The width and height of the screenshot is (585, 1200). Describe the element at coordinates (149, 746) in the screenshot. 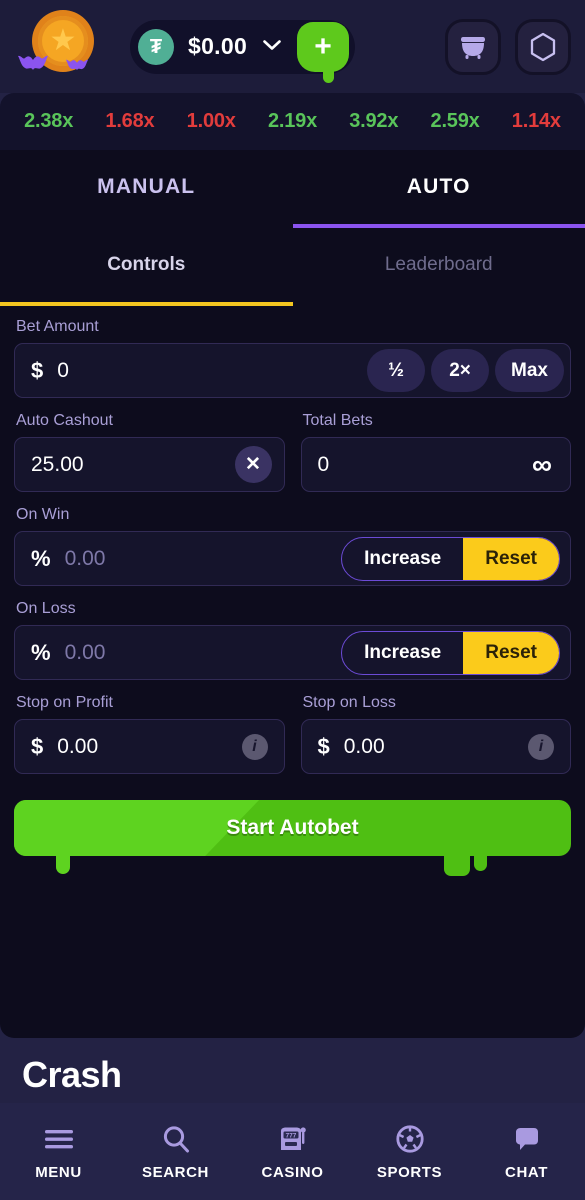

I see `stop-on-profit-input: $ 0.00 i` at that location.